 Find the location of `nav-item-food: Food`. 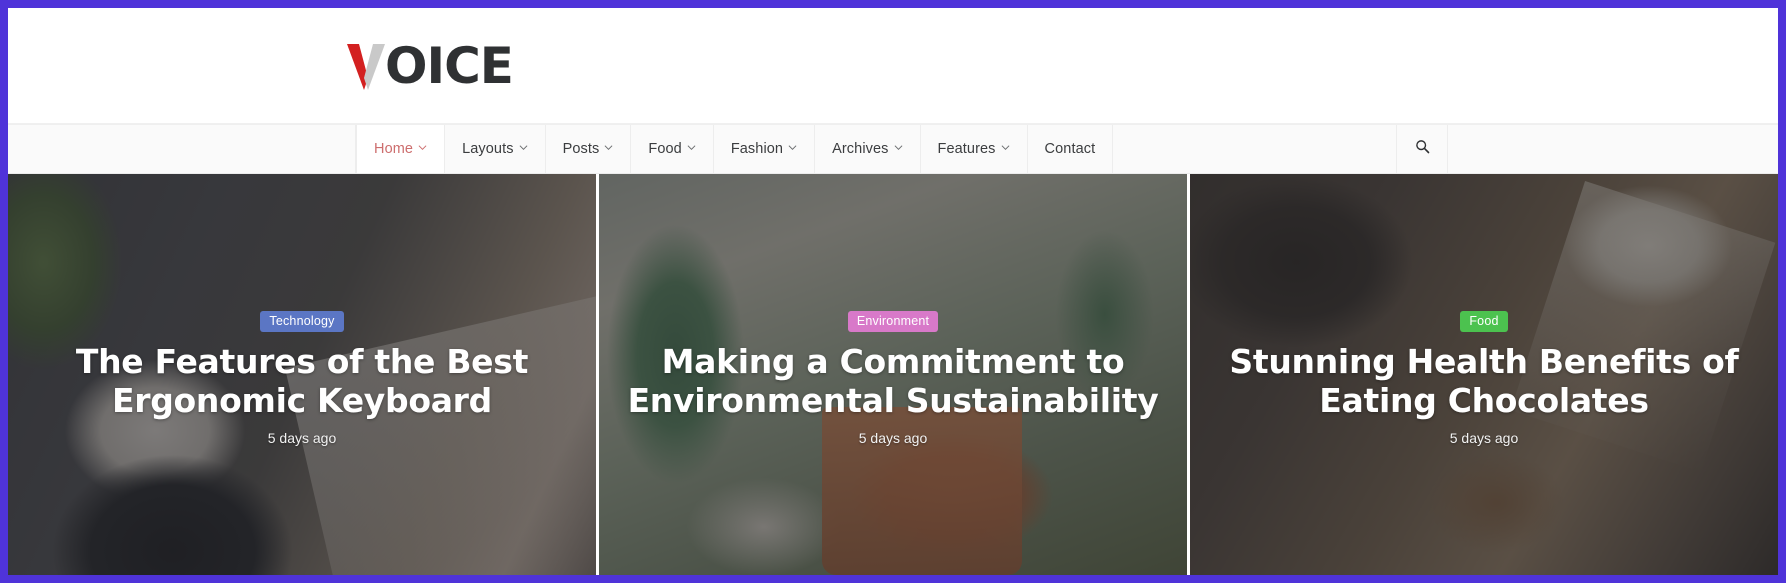

nav-item-food: Food is located at coordinates (672, 149).